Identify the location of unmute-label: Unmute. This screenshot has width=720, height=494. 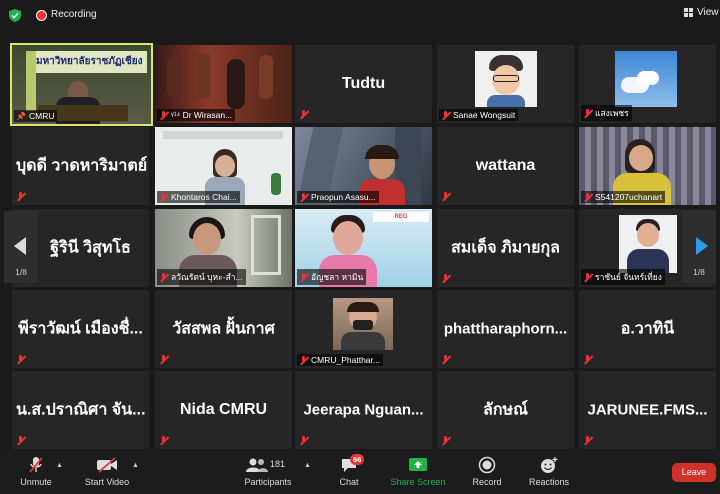
(36, 482).